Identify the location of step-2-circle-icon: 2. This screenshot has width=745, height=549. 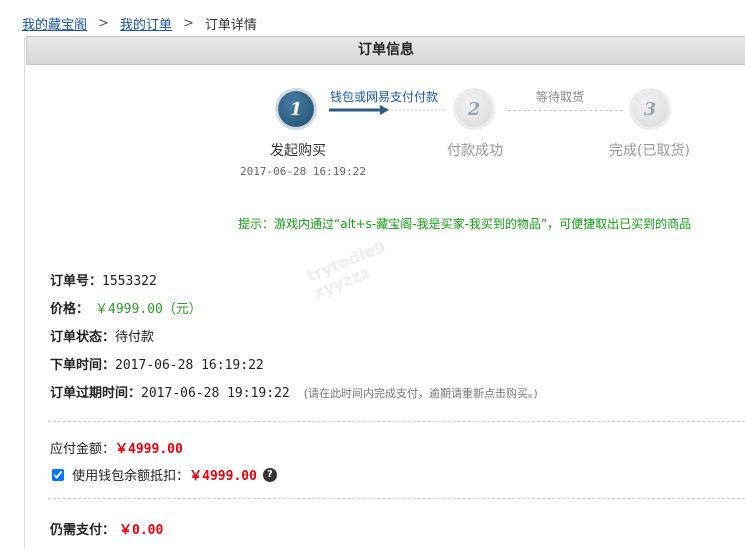
(474, 109).